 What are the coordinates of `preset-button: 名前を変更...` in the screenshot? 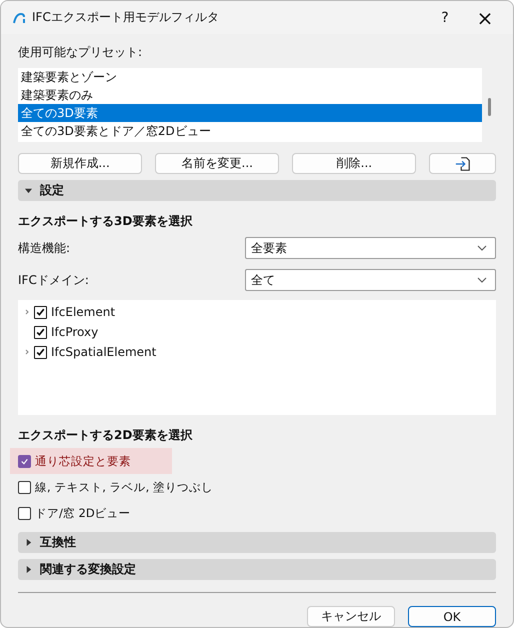 It's located at (217, 163).